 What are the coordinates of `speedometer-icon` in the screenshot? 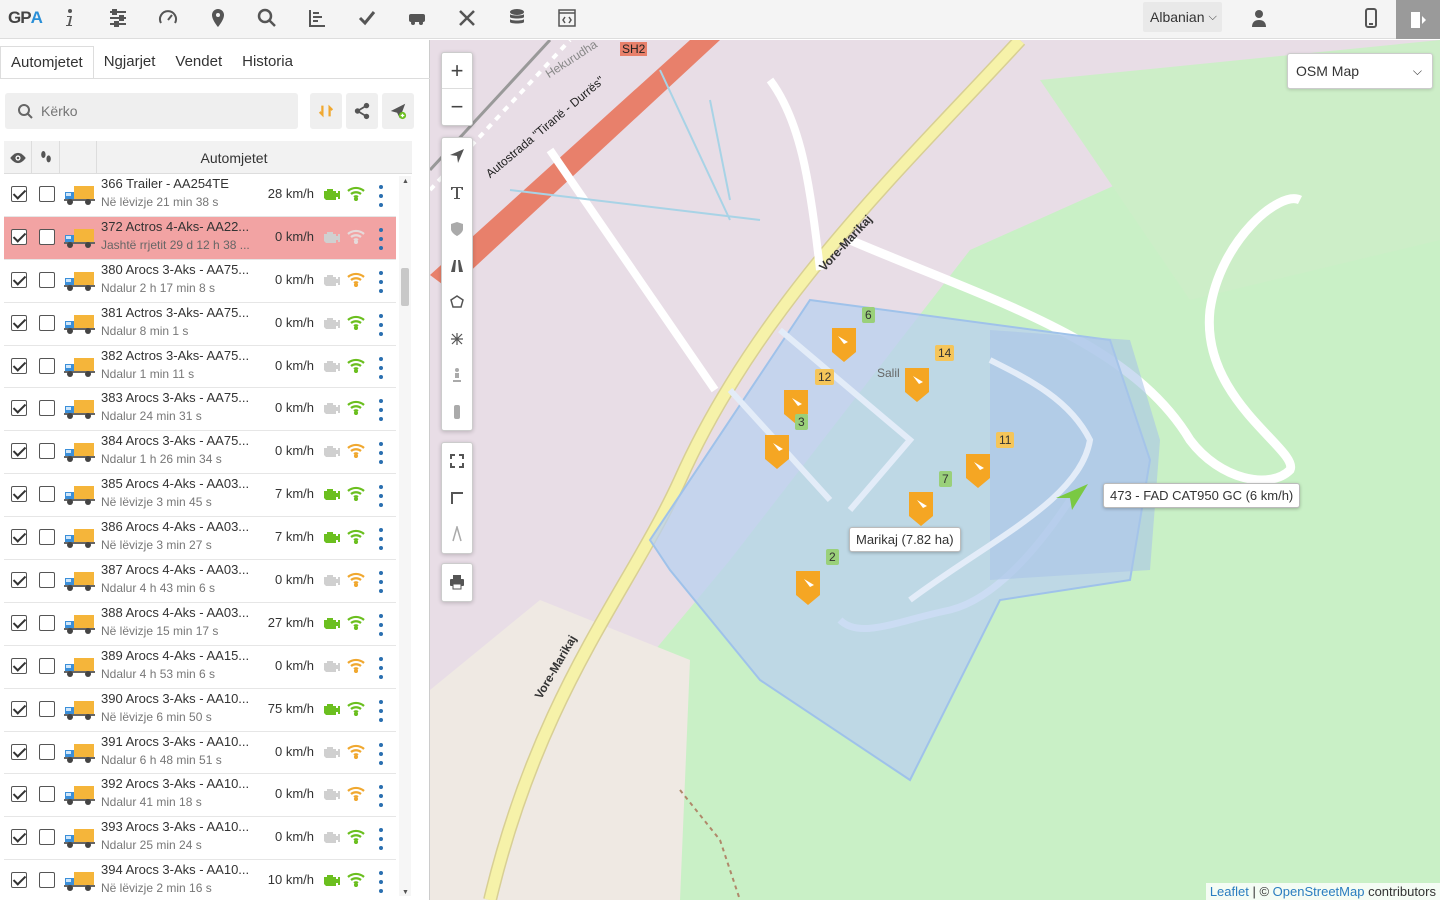 It's located at (168, 18).